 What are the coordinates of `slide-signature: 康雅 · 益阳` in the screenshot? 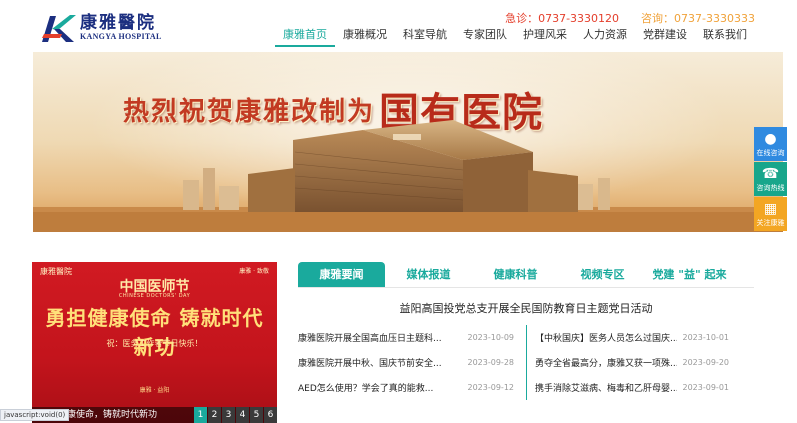 It's located at (154, 390).